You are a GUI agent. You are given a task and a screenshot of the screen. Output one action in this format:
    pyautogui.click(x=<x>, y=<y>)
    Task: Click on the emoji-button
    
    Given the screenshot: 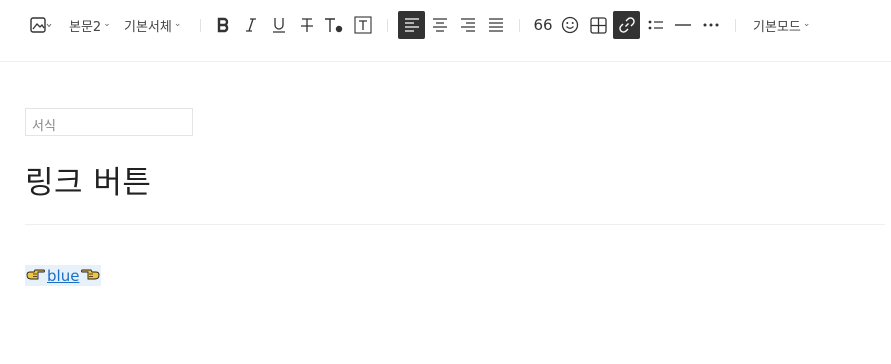 What is the action you would take?
    pyautogui.click(x=570, y=25)
    